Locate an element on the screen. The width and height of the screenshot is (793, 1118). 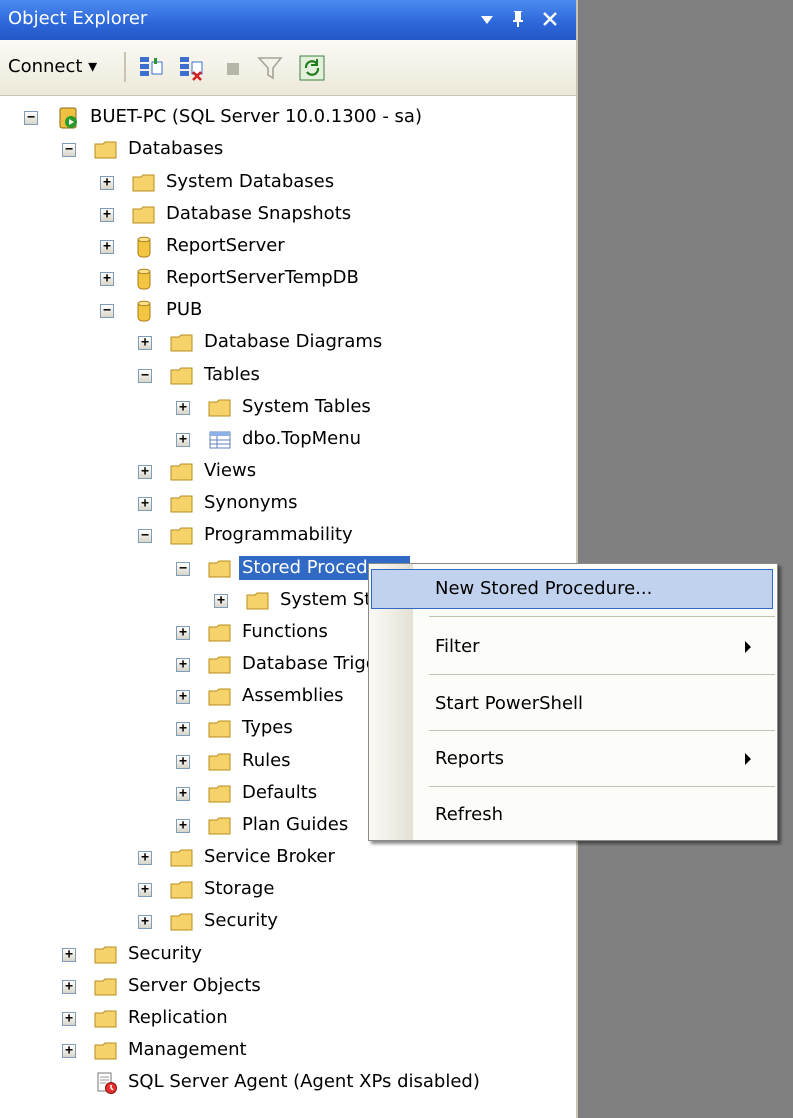
tree-item-label: Functions is located at coordinates (285, 631).